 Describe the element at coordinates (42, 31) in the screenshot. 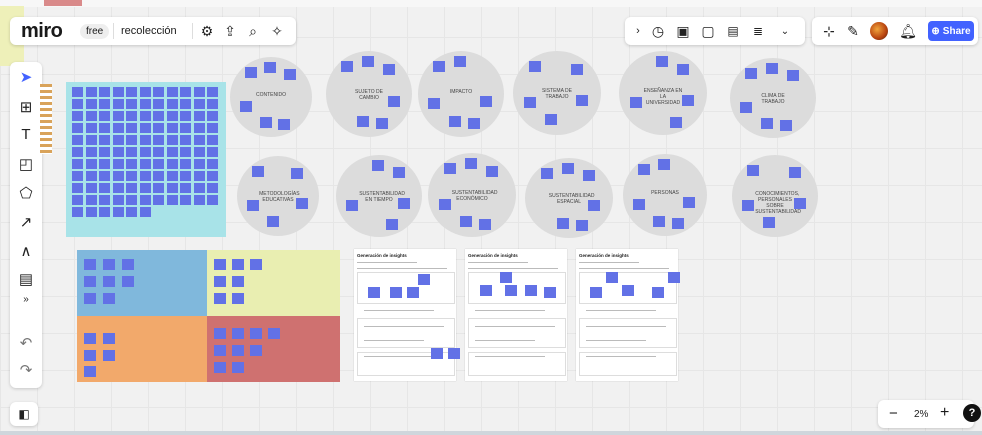

I see `miro-logo: miro` at that location.